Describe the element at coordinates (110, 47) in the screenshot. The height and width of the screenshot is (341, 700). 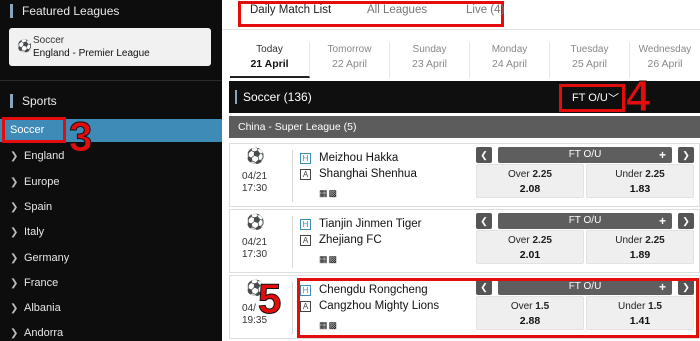
I see `featured-league-card: ⚽ Soccer England - Premier League` at that location.